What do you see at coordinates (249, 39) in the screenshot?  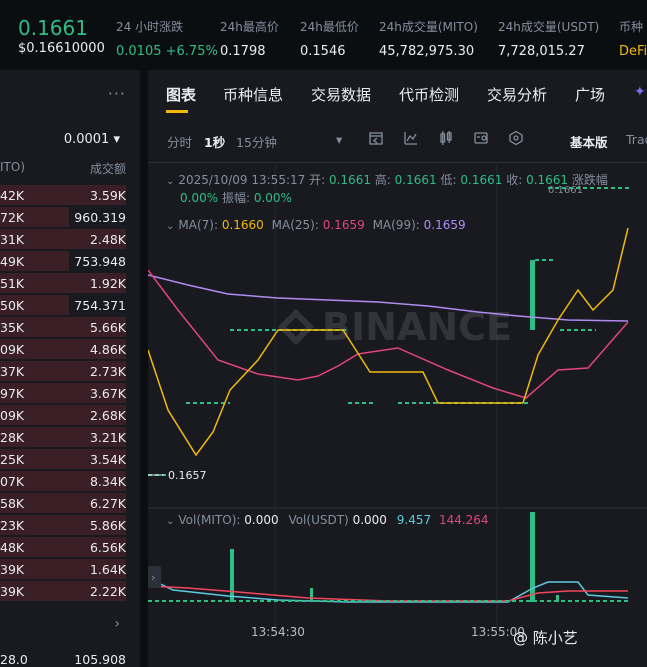 I see `stat-24h-high: 24h最高价 0.1798` at bounding box center [249, 39].